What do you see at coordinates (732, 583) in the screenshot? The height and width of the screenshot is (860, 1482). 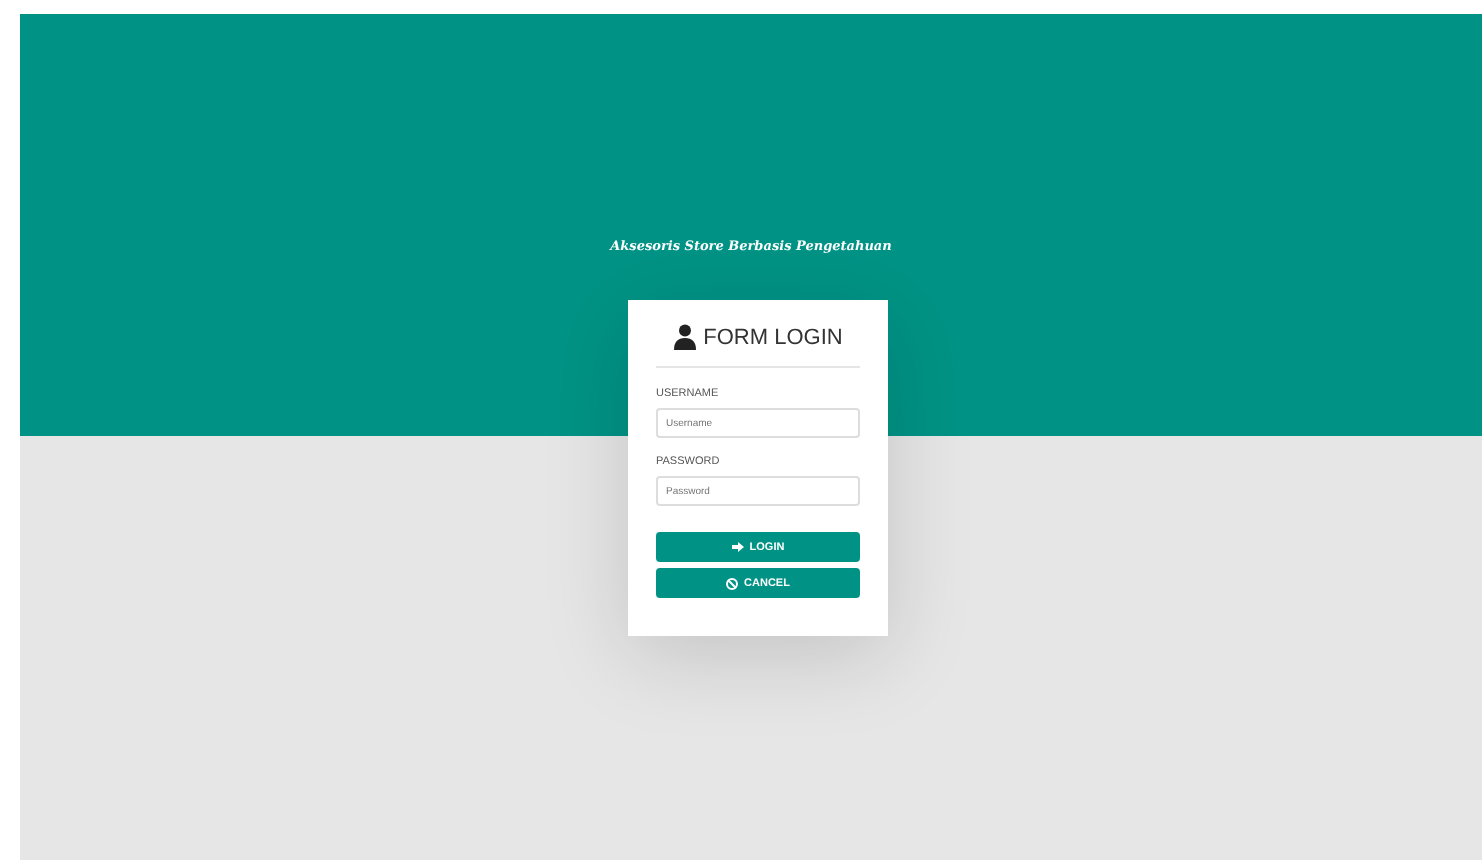 I see `cancel-icon` at bounding box center [732, 583].